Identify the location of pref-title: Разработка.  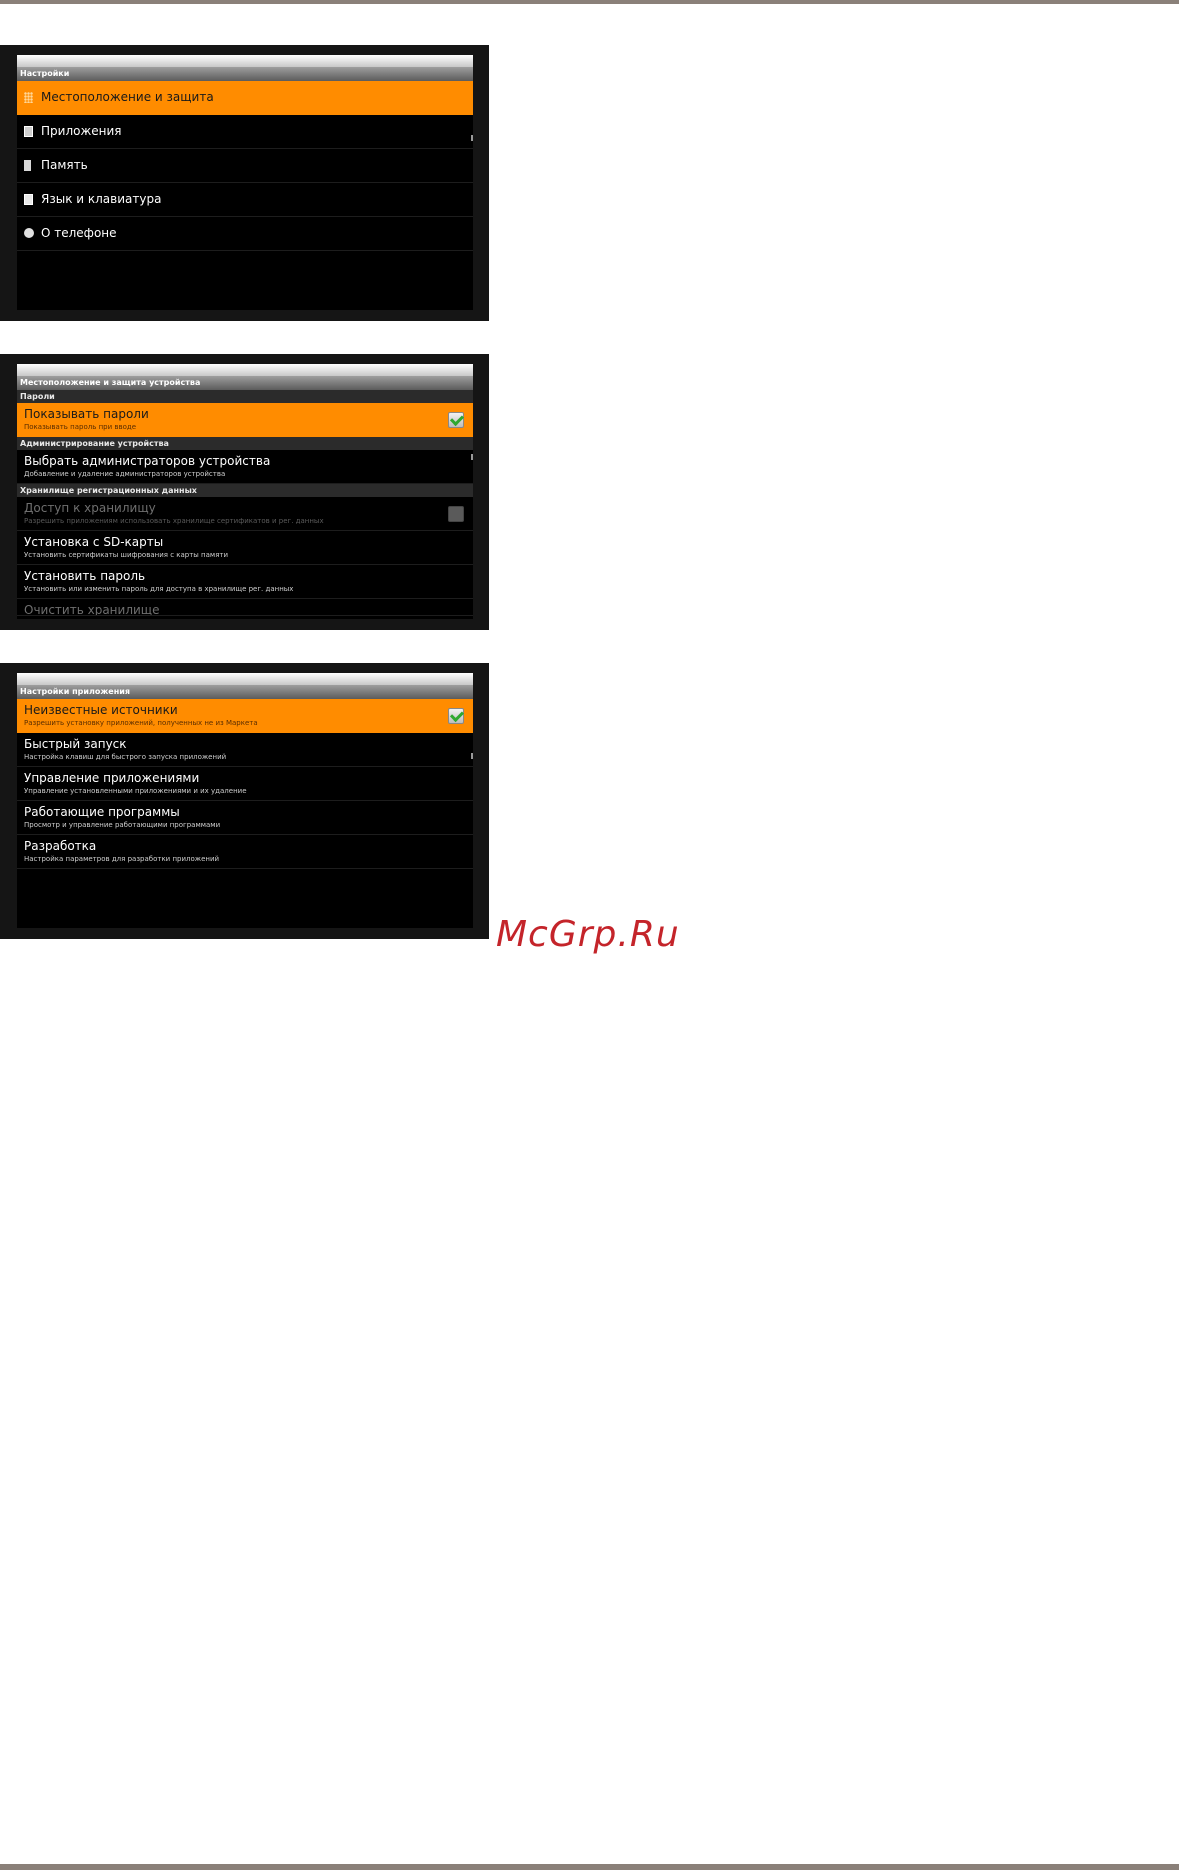
(60, 846).